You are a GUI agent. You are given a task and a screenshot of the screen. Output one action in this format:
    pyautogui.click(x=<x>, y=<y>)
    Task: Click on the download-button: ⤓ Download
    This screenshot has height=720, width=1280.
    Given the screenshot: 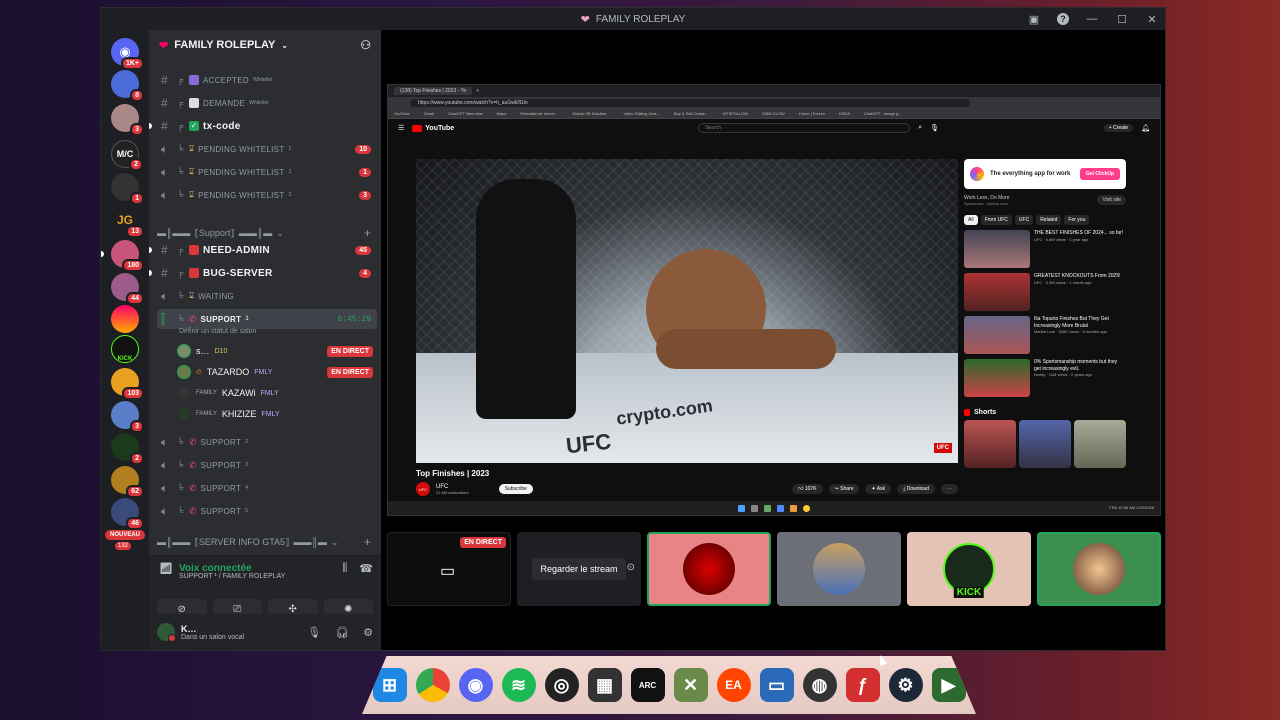 What is the action you would take?
    pyautogui.click(x=916, y=489)
    